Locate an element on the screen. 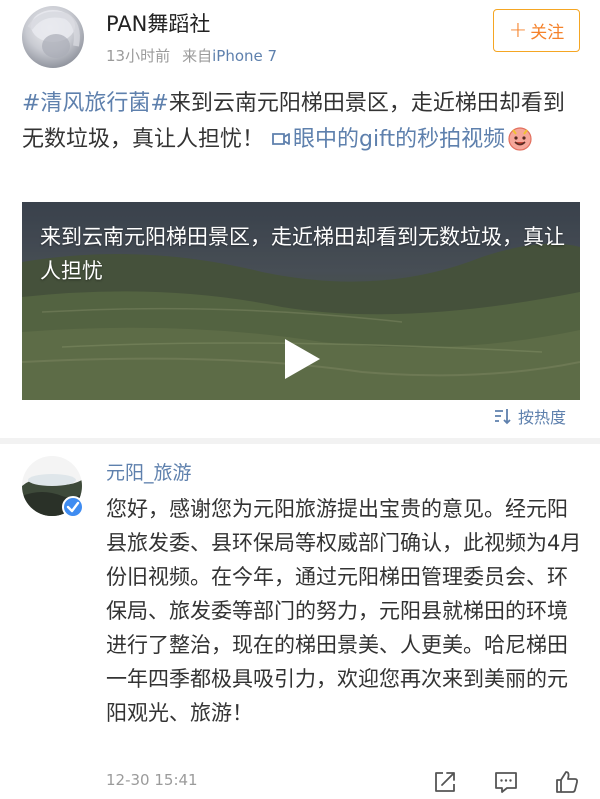 This screenshot has height=799, width=600. post-device: iPhone 7 is located at coordinates (244, 56).